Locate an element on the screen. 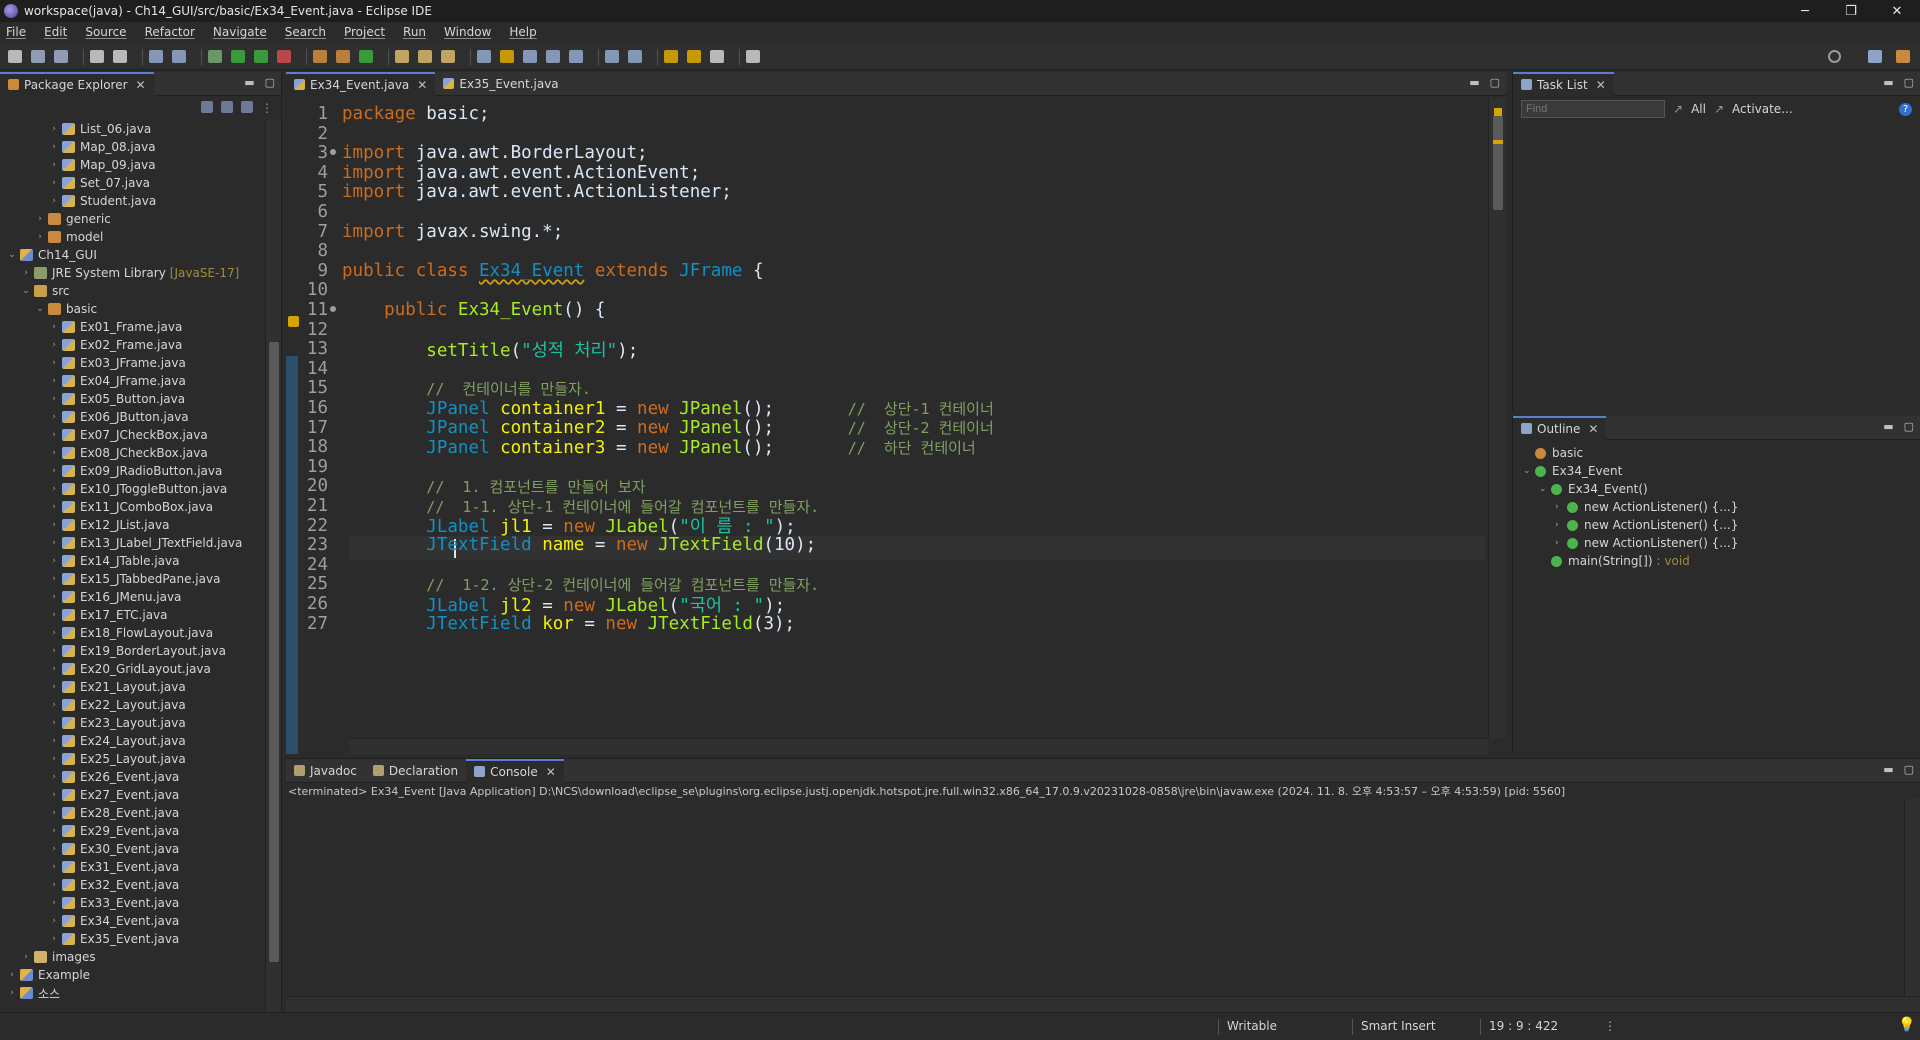 Image resolution: width=1920 pixels, height=1040 pixels. tree-item: › Ex21_Layout.java is located at coordinates (132, 687).